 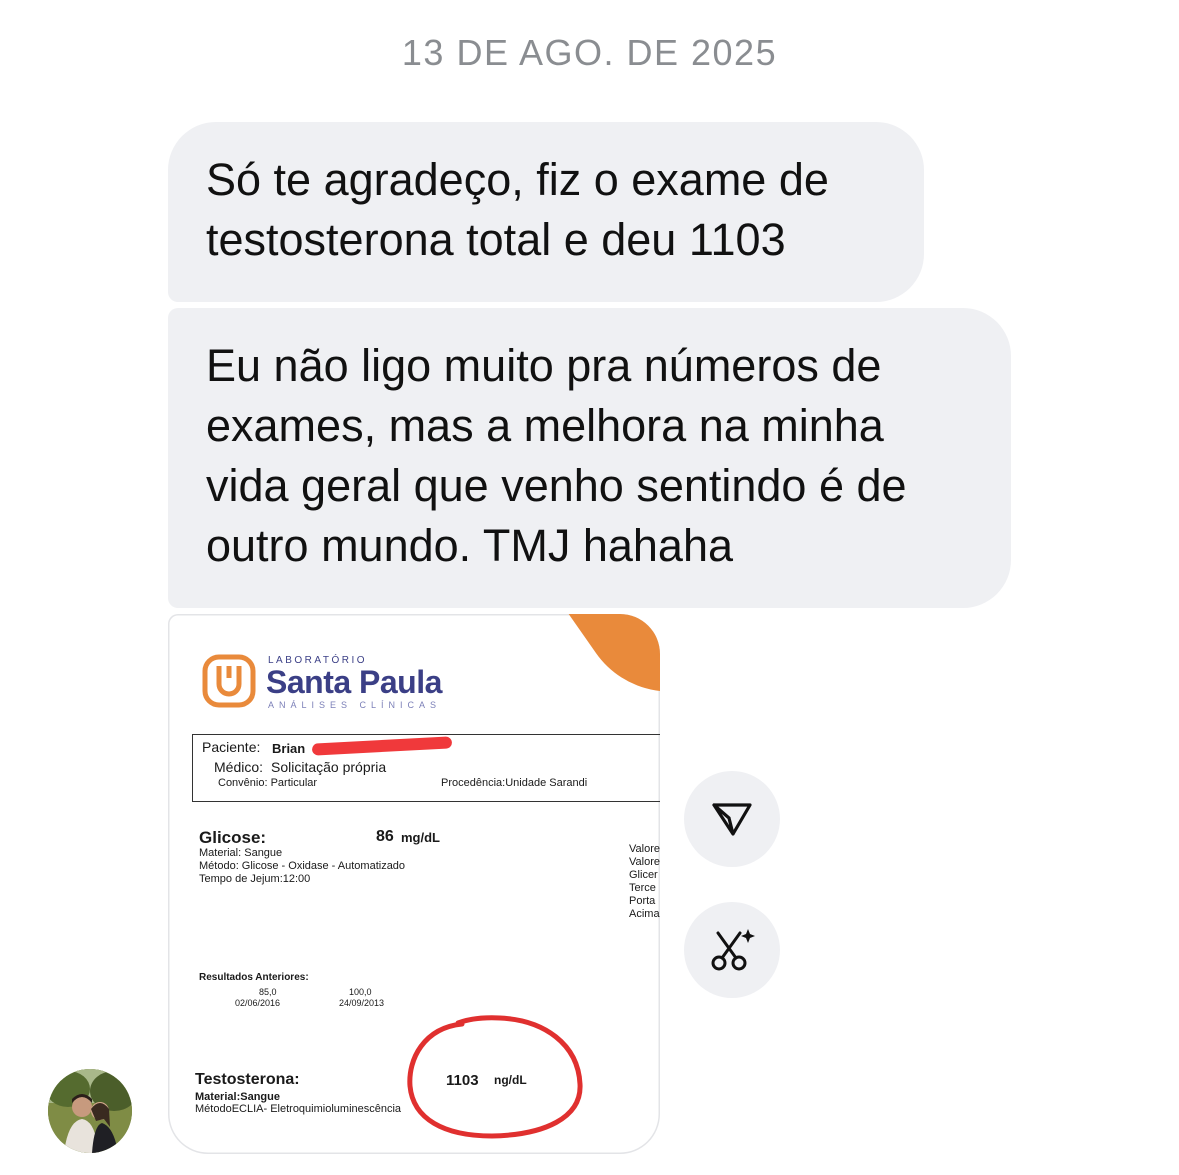 What do you see at coordinates (254, 977) in the screenshot?
I see `previous-results-label: Resultados Anteriores:` at bounding box center [254, 977].